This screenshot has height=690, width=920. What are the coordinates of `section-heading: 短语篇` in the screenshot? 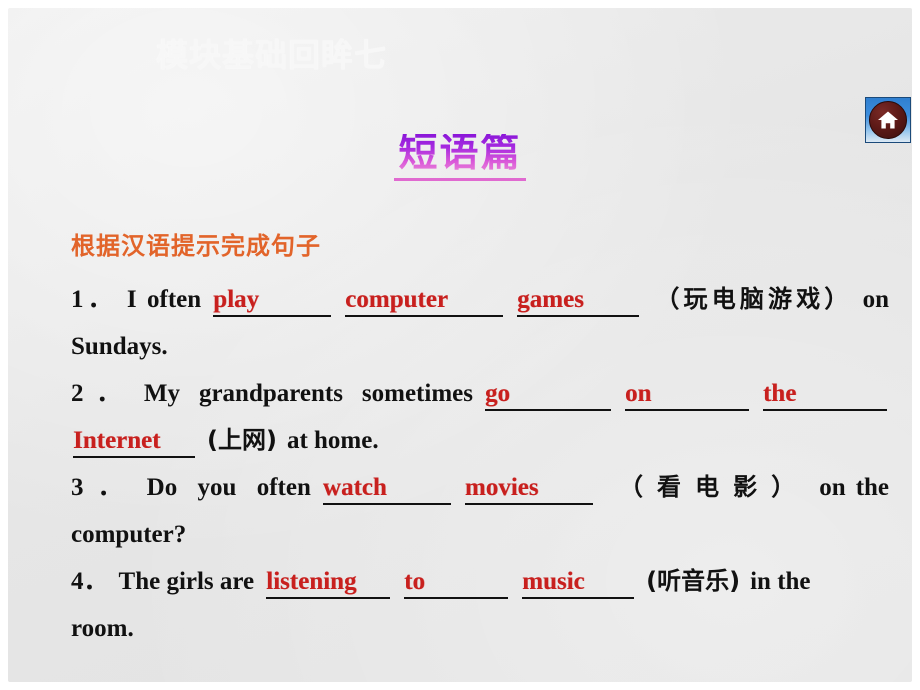 It's located at (460, 157).